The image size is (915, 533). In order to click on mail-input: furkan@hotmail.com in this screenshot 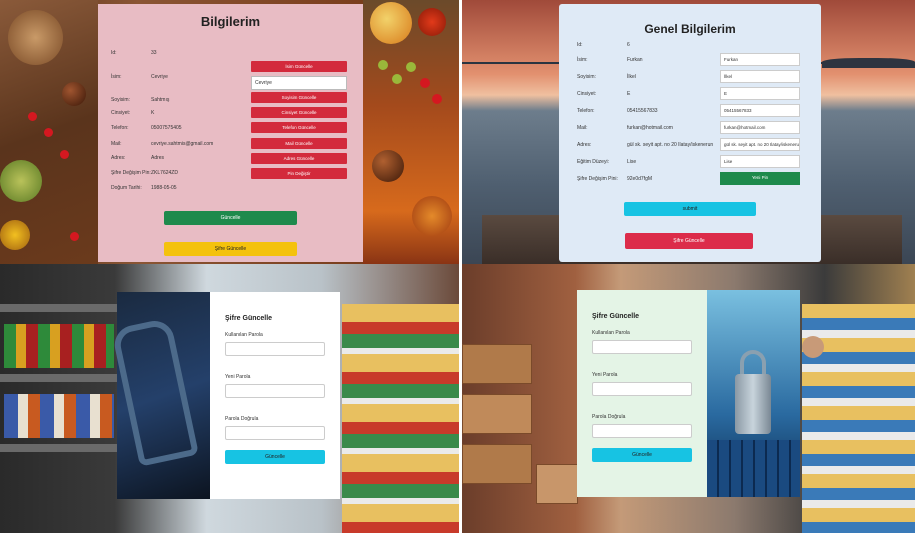, I will do `click(760, 127)`.